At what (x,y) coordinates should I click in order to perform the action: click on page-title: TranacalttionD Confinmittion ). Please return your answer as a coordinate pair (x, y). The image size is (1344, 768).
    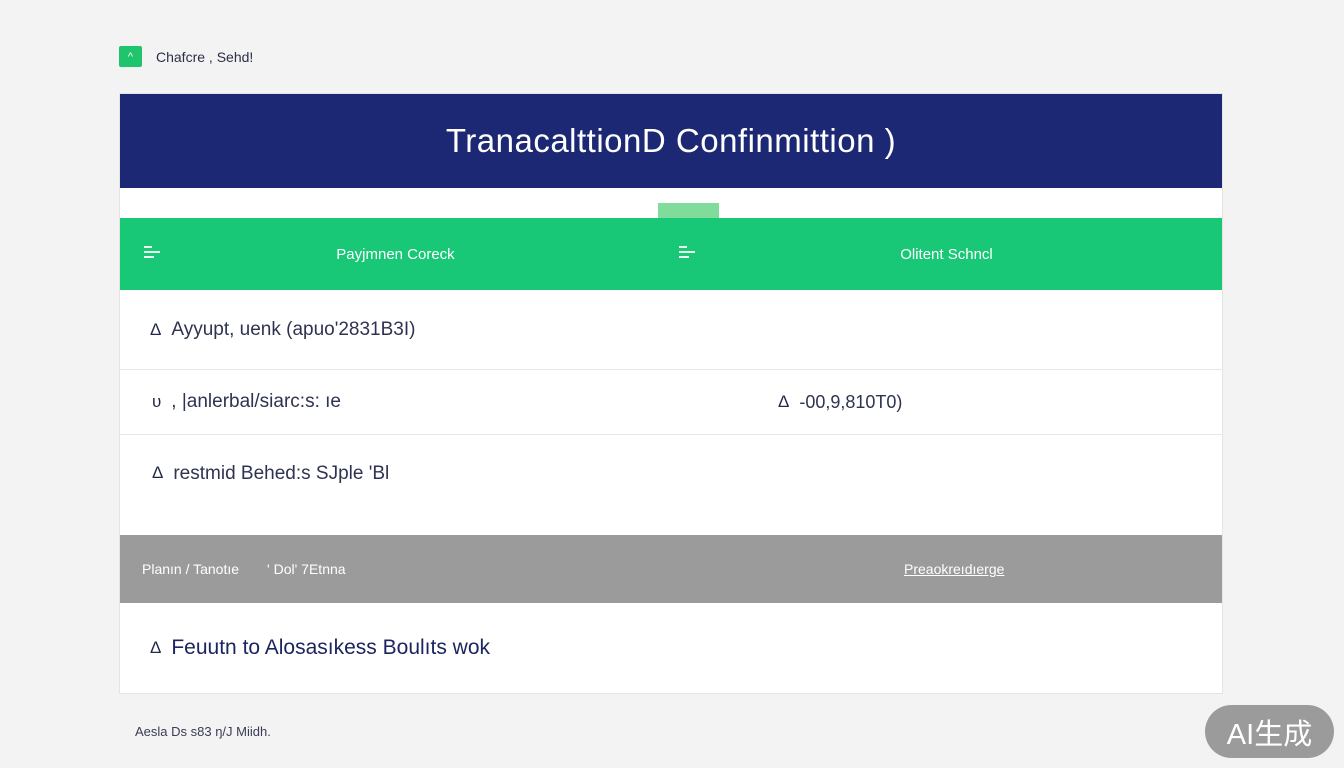
    Looking at the image, I should click on (671, 140).